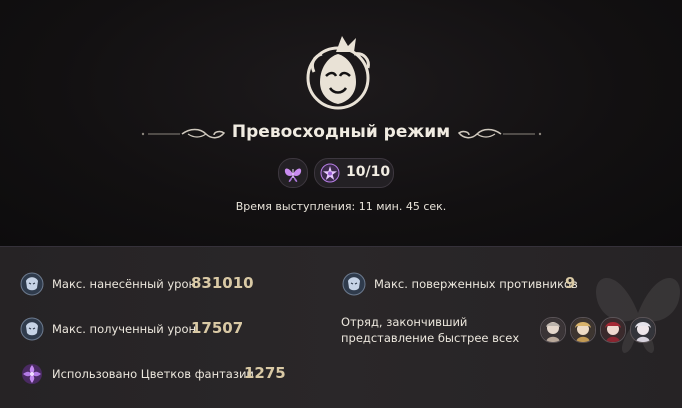 This screenshot has height=408, width=682. What do you see at coordinates (368, 172) in the screenshot?
I see `score-value: 10/10` at bounding box center [368, 172].